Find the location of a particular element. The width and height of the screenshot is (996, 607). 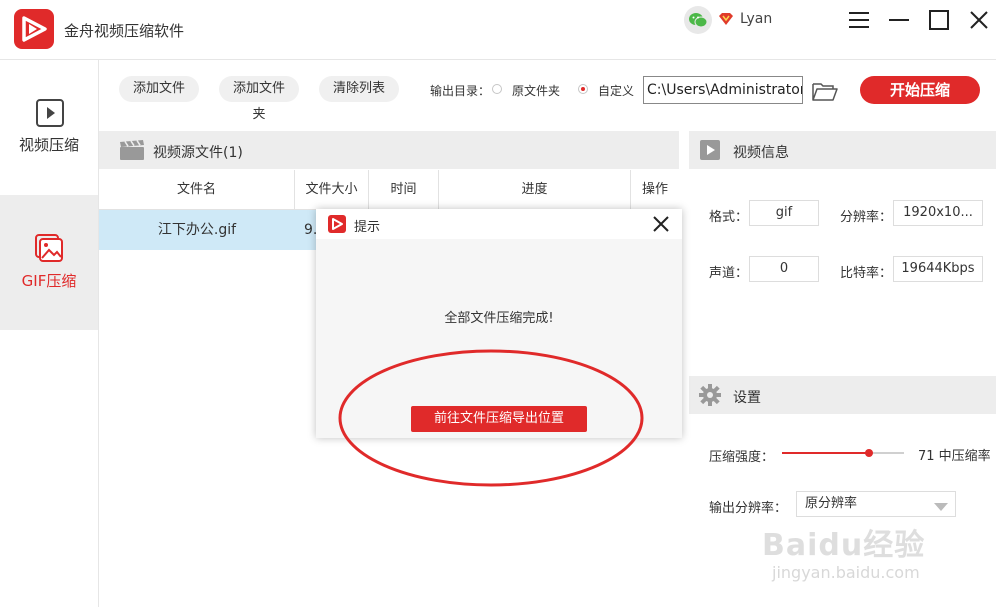

add-folder-button: 添加文件夹 is located at coordinates (259, 99).